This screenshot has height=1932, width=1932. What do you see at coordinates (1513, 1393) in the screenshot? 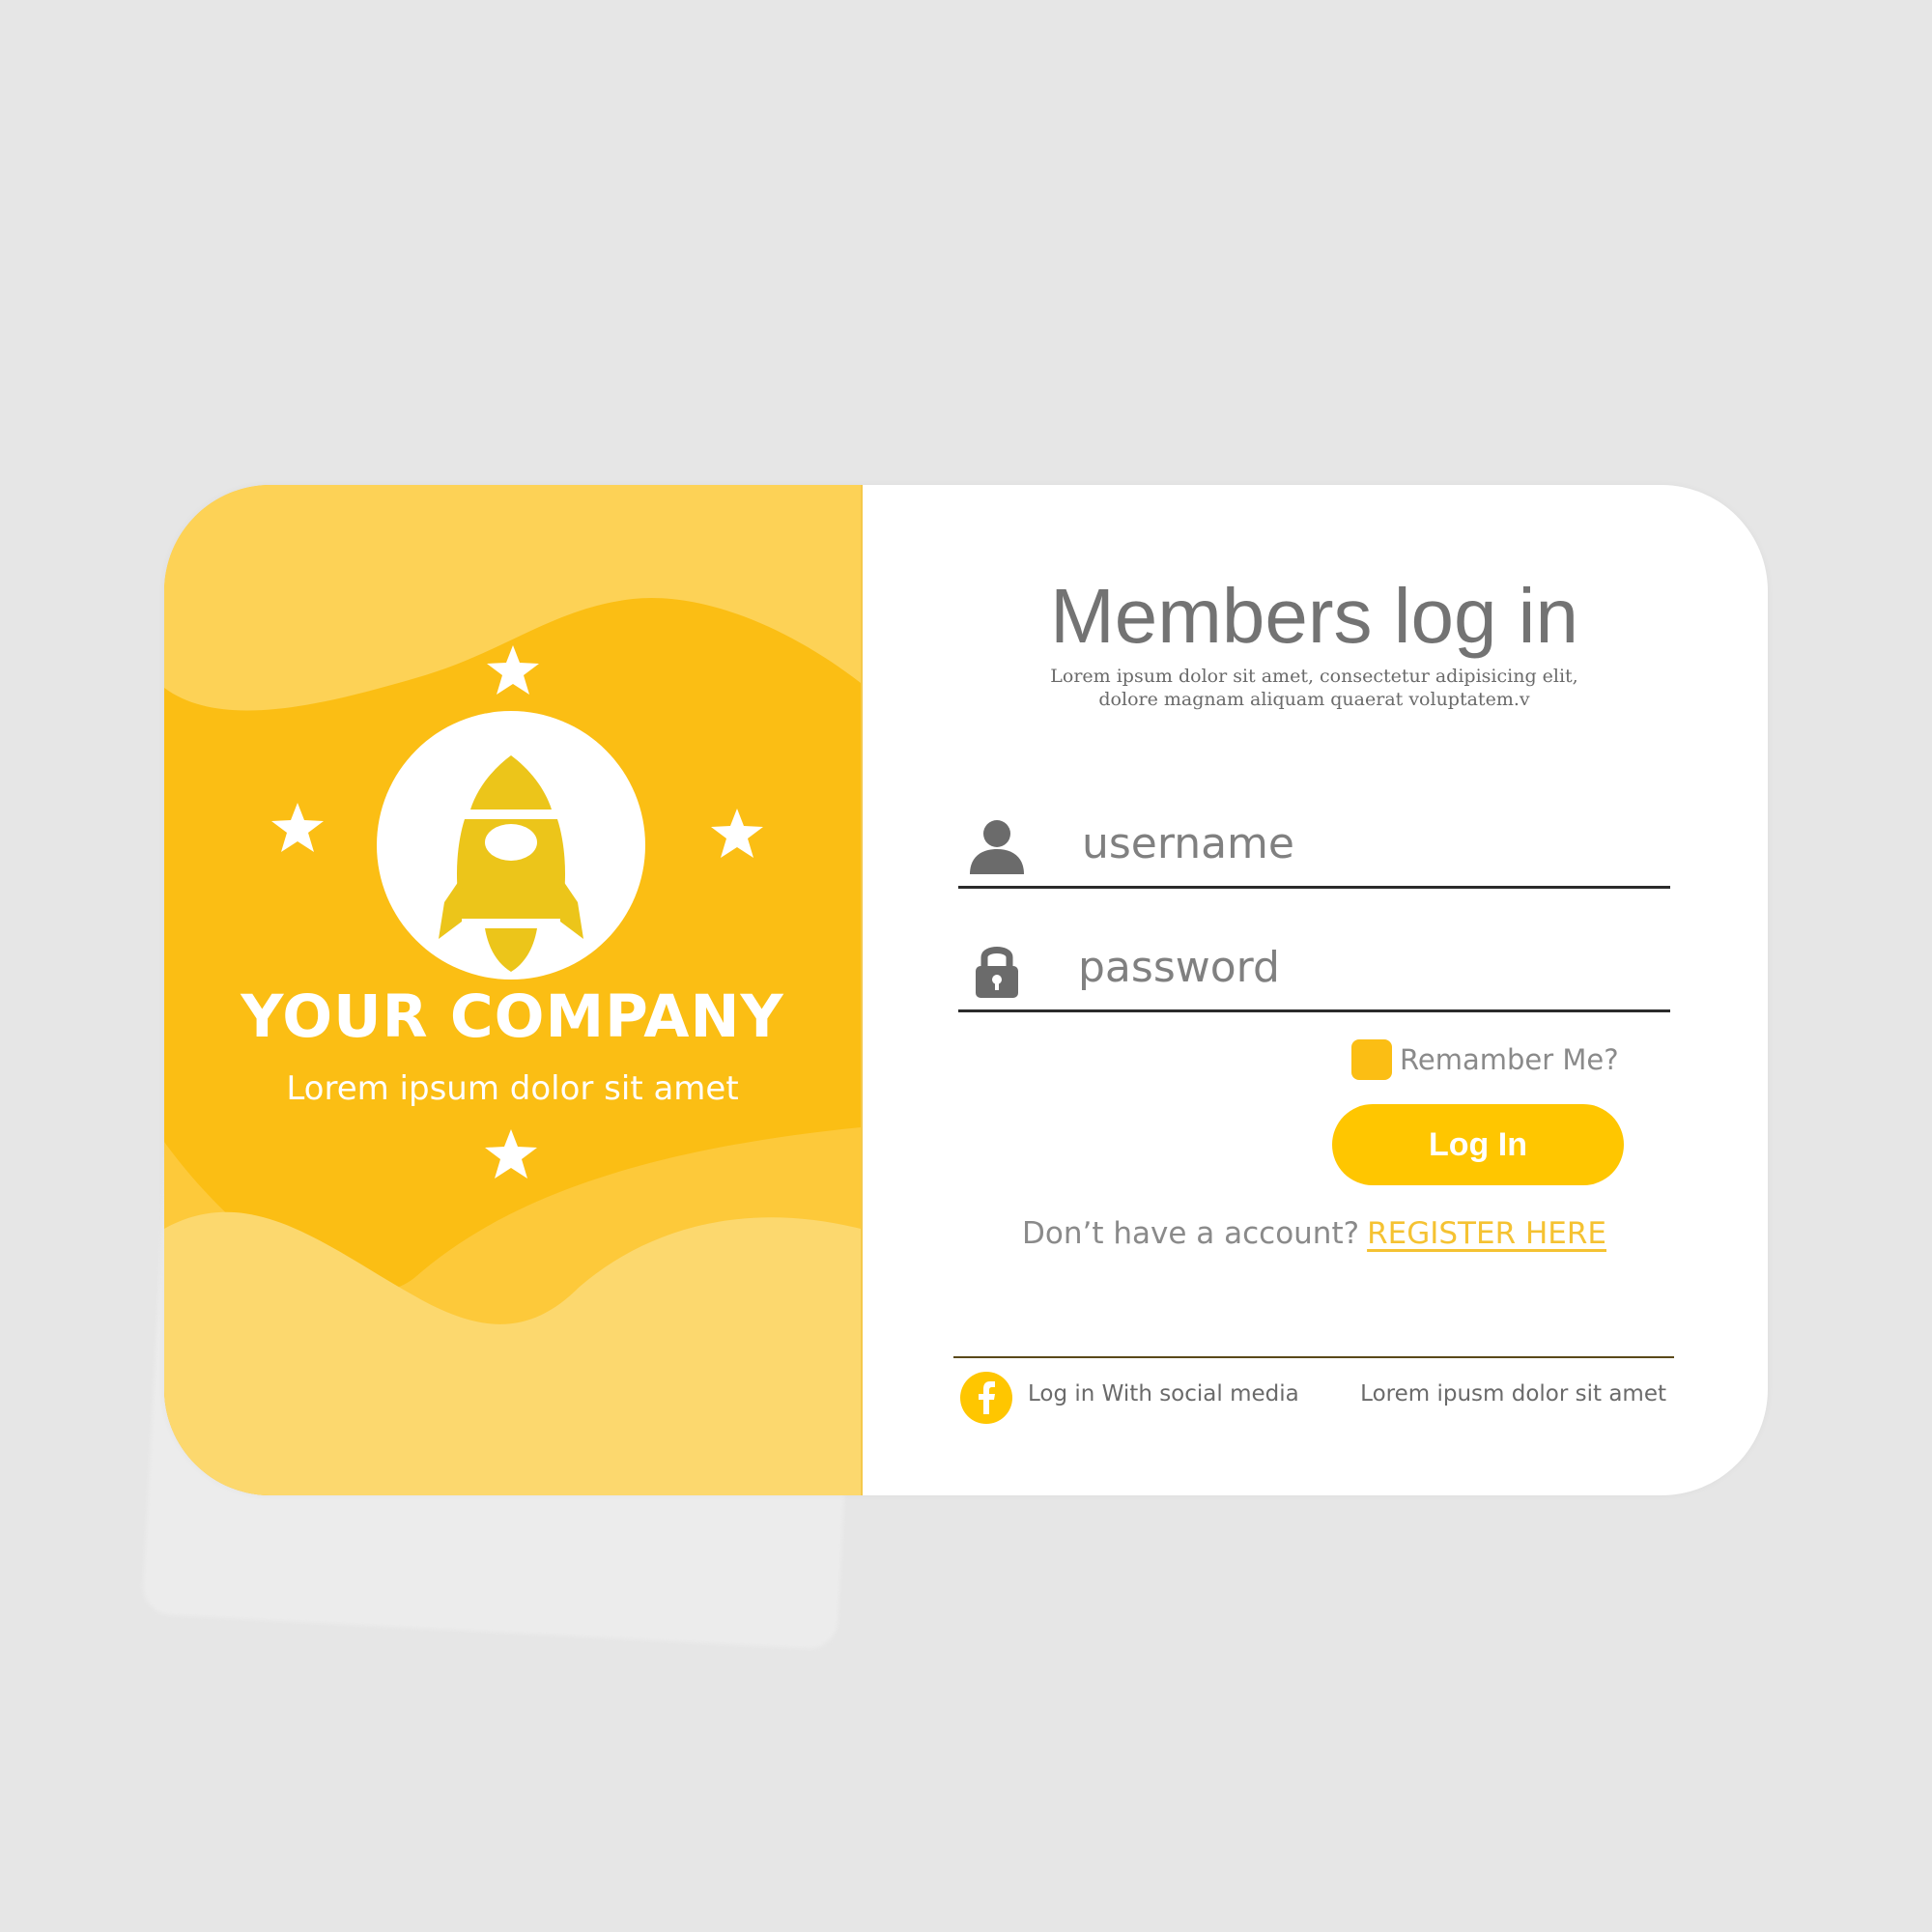
I see `footer-note: Lorem ipusm dolor sit amet` at bounding box center [1513, 1393].